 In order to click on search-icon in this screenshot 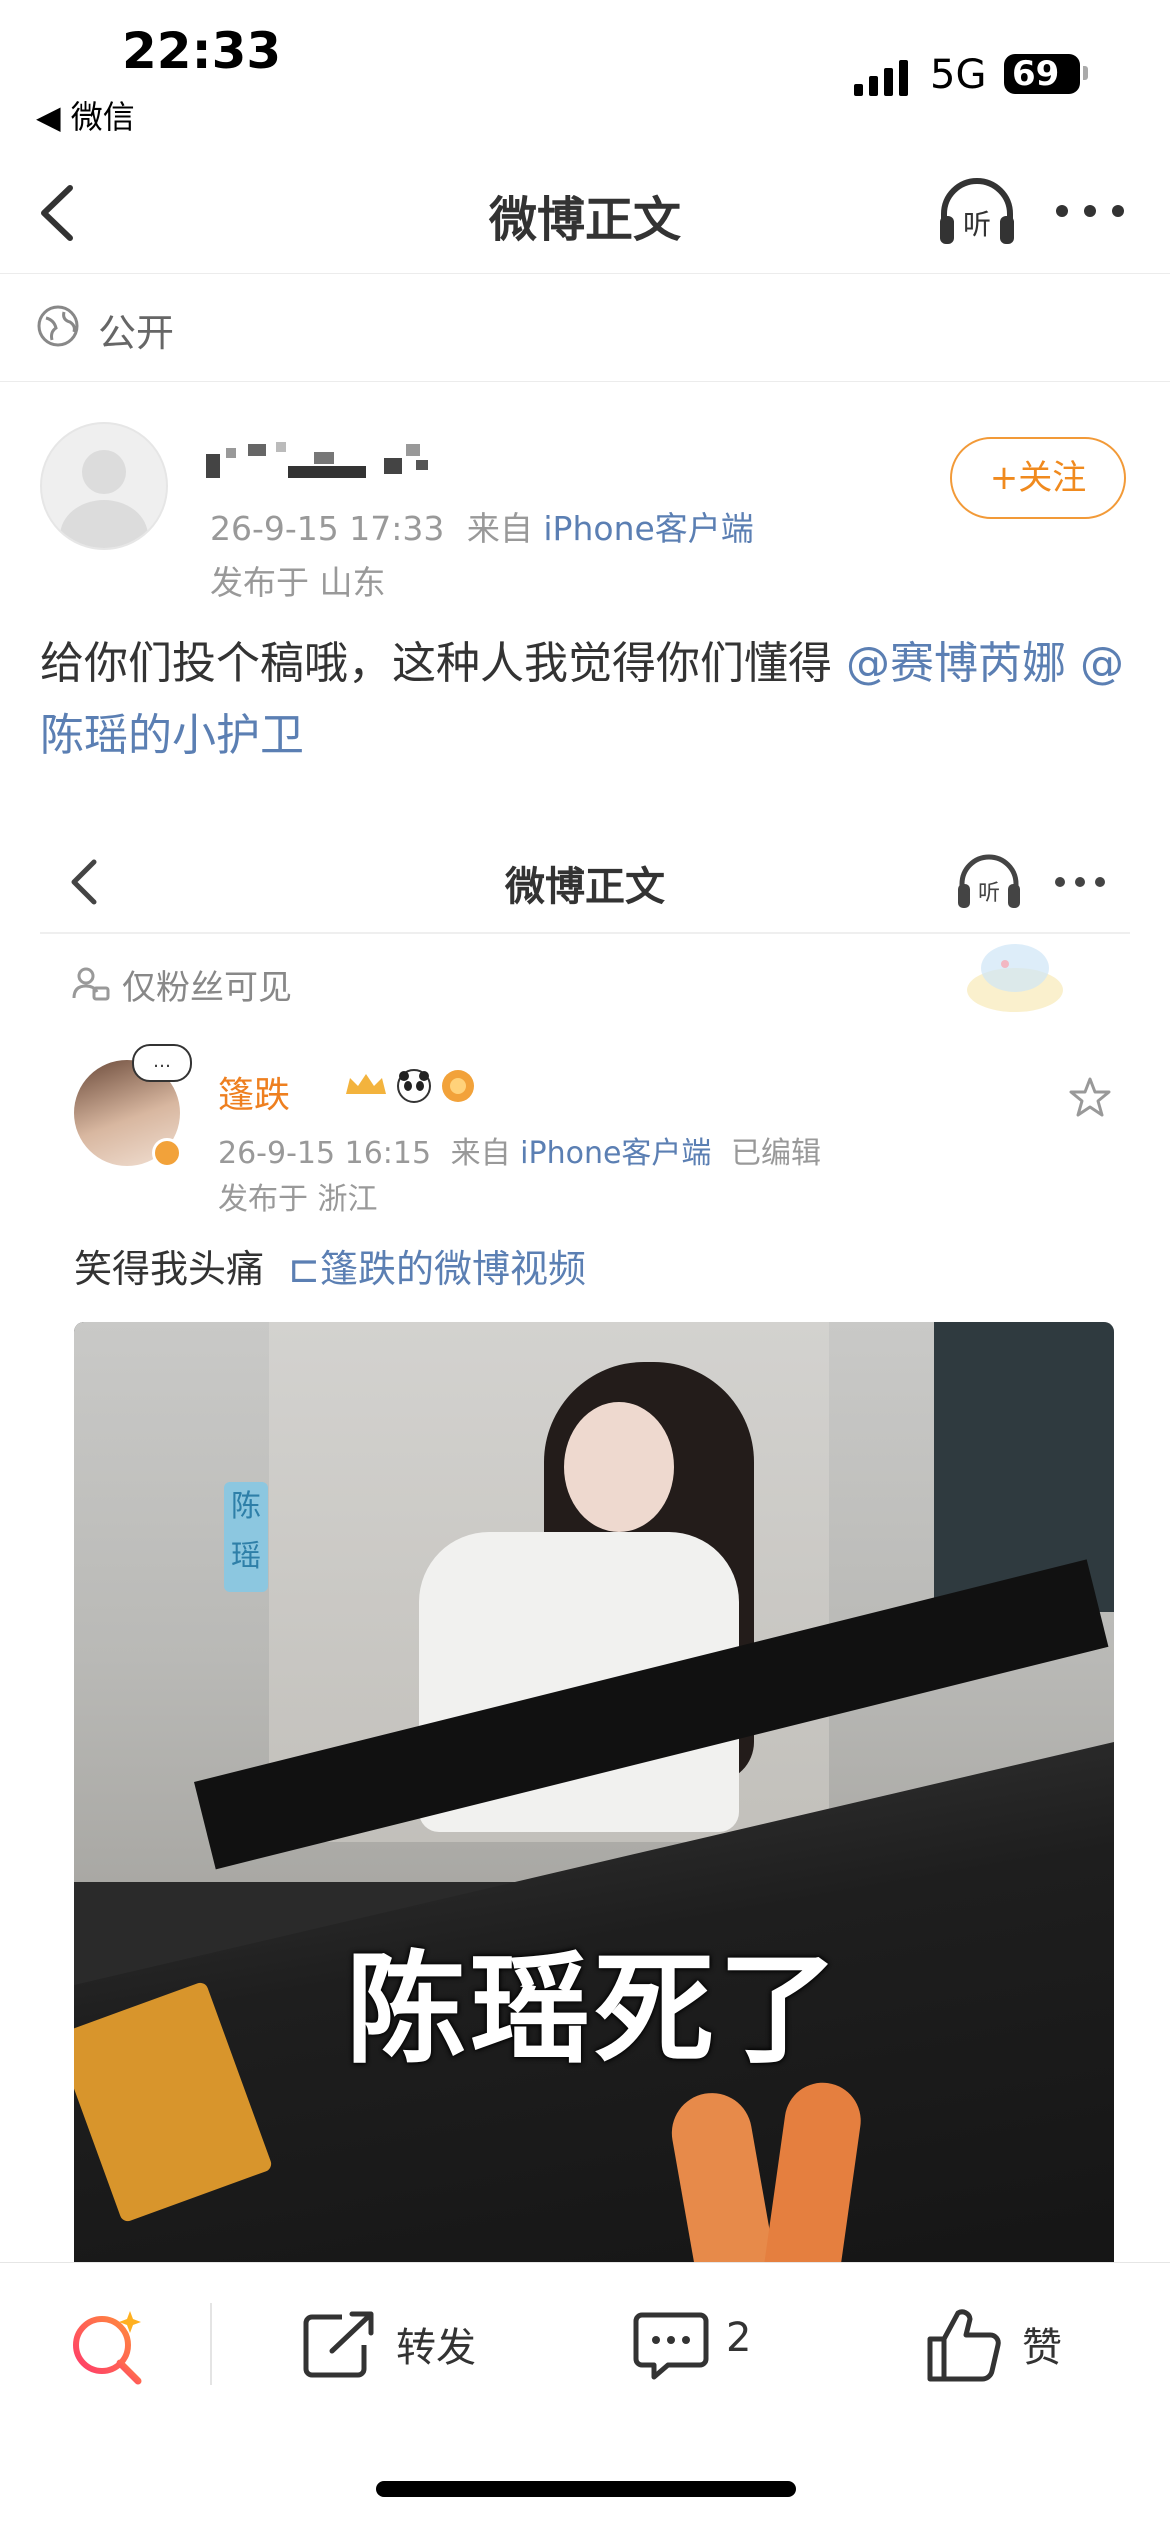, I will do `click(107, 2345)`.